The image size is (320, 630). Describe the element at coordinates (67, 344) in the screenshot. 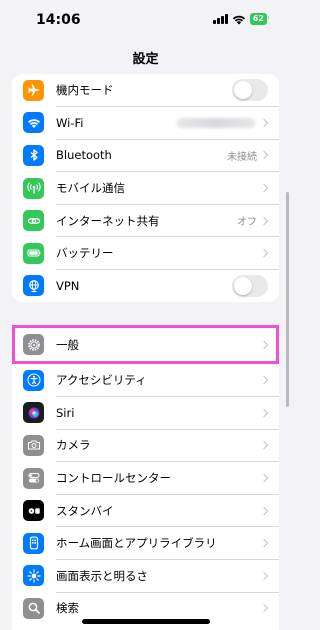

I see `settings-row-label: 一般` at that location.